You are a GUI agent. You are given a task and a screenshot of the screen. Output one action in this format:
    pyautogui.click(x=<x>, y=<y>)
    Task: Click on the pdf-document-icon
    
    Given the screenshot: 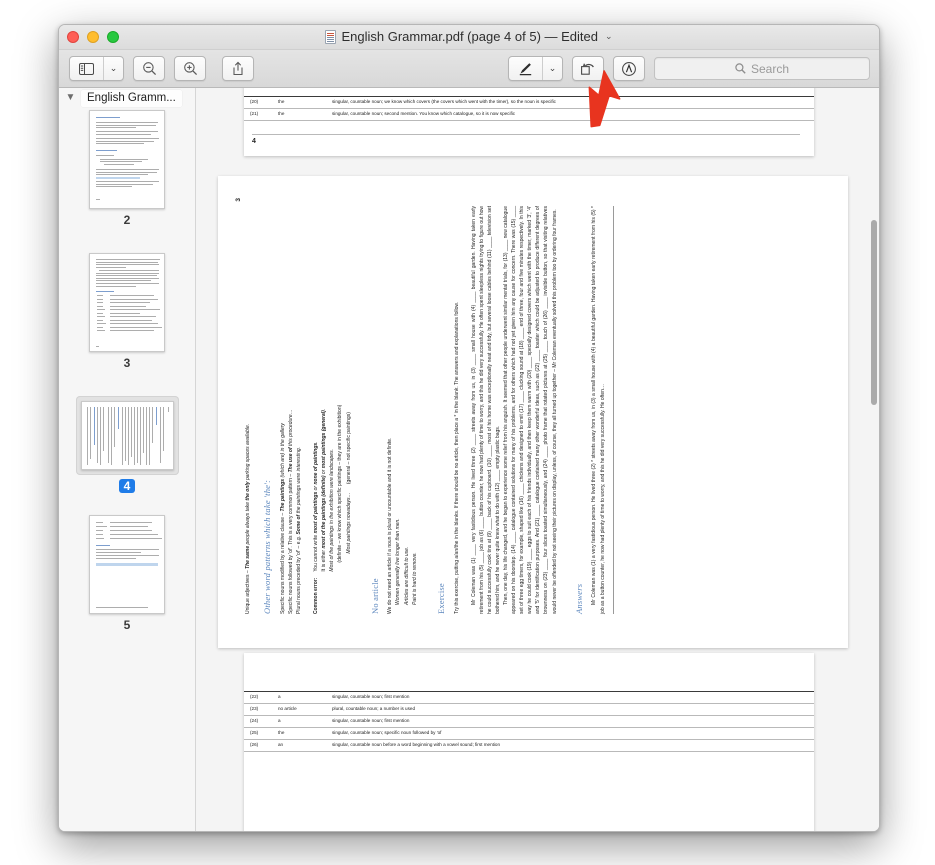 What is the action you would take?
    pyautogui.click(x=331, y=36)
    